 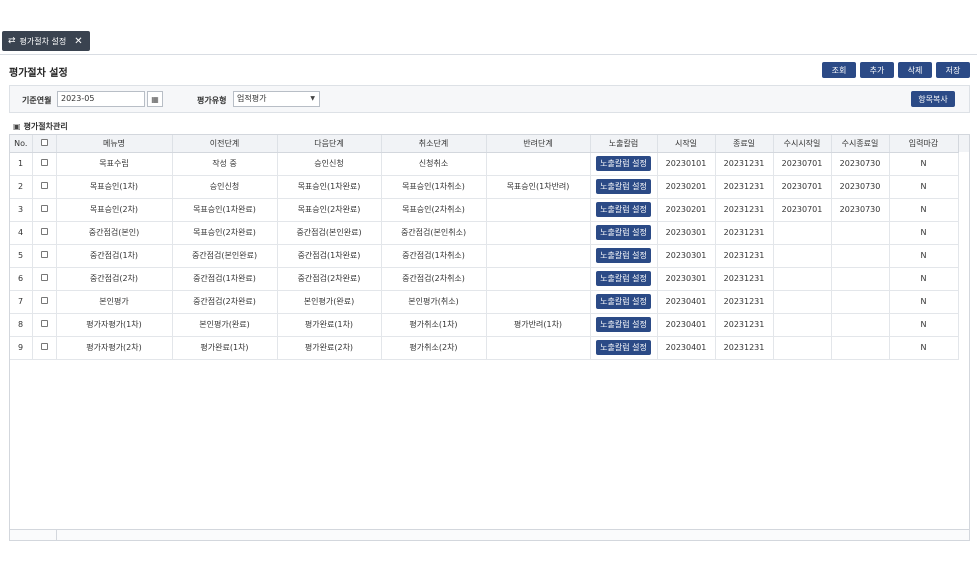 What do you see at coordinates (953, 70) in the screenshot?
I see `save-button: 저장` at bounding box center [953, 70].